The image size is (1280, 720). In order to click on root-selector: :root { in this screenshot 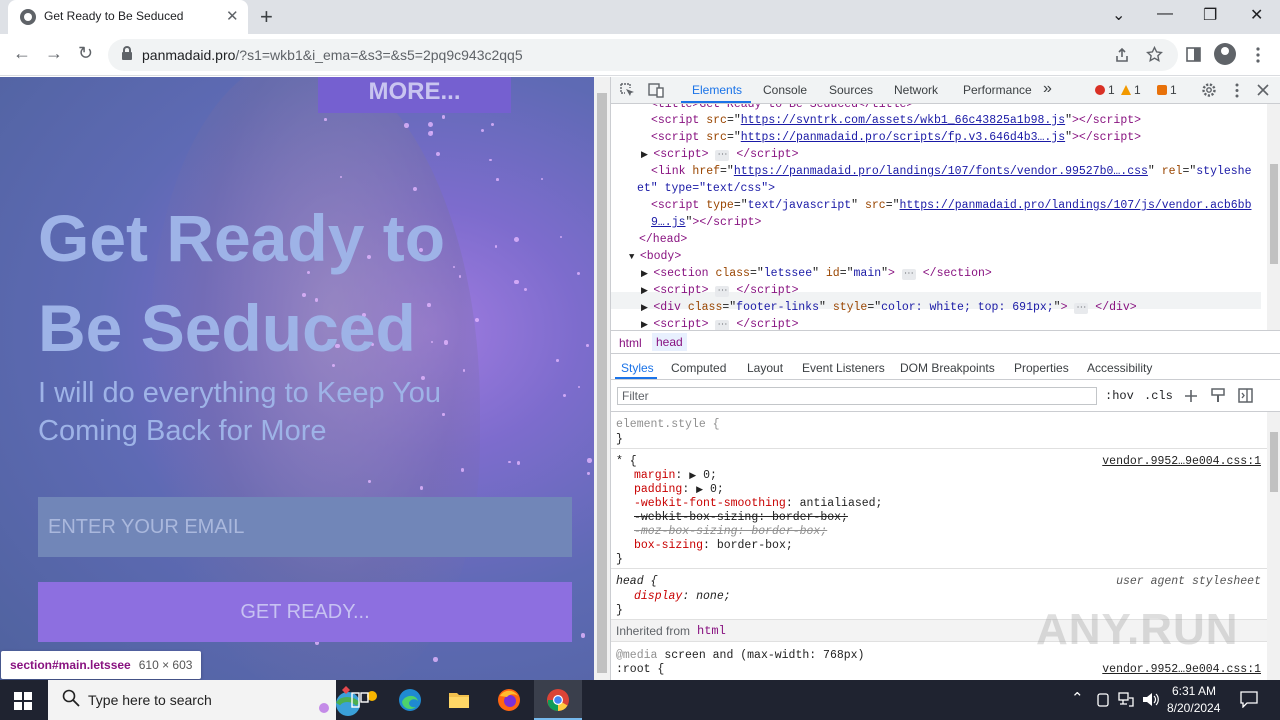, I will do `click(640, 670)`.